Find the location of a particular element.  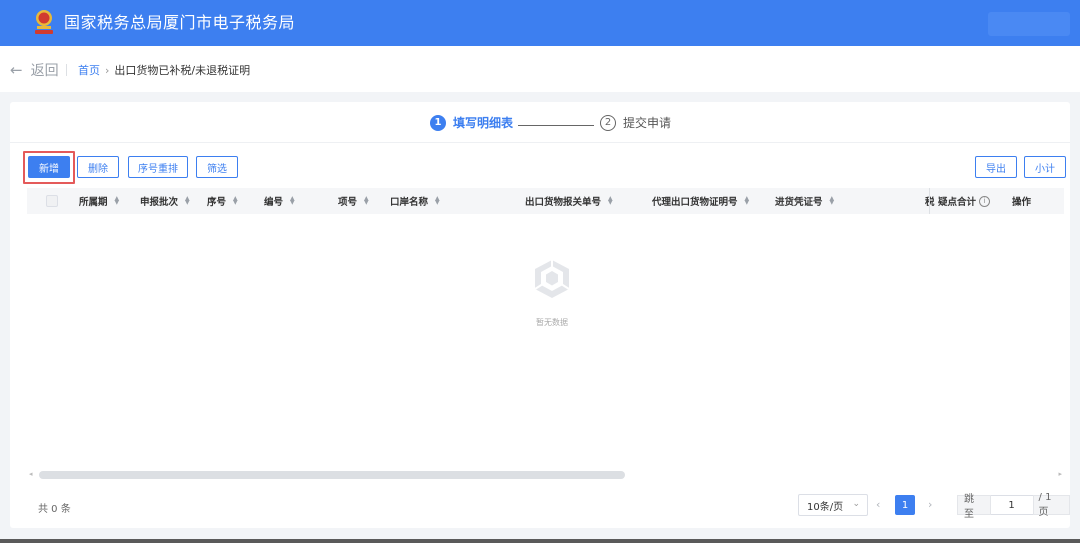

reorder-button: 序号重排 is located at coordinates (158, 167).